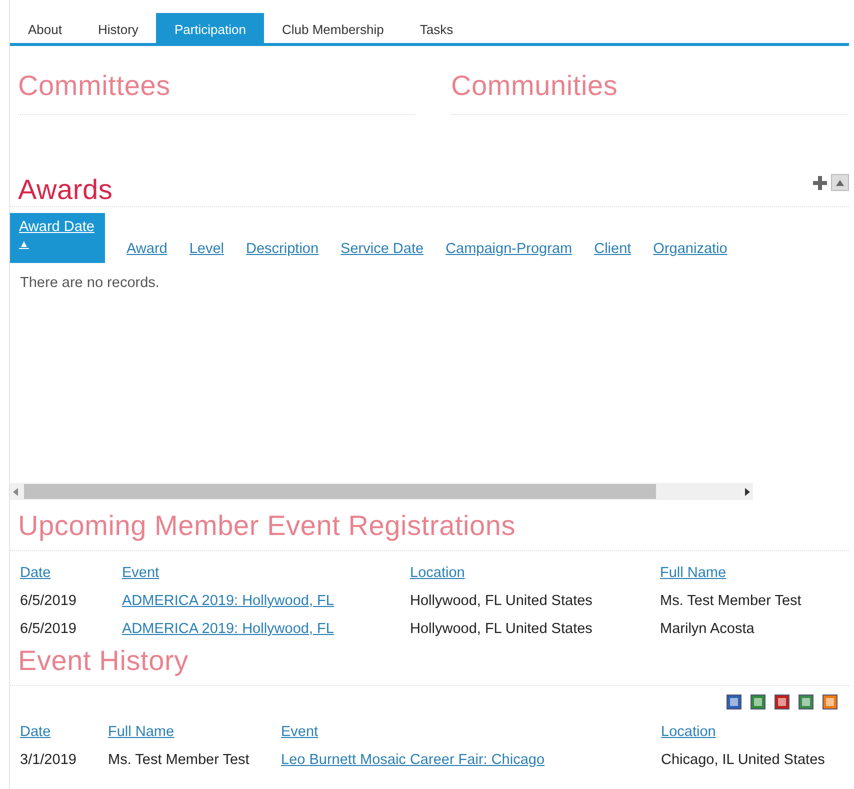 The height and width of the screenshot is (789, 854). Describe the element at coordinates (840, 182) in the screenshot. I see `collapse-button` at that location.